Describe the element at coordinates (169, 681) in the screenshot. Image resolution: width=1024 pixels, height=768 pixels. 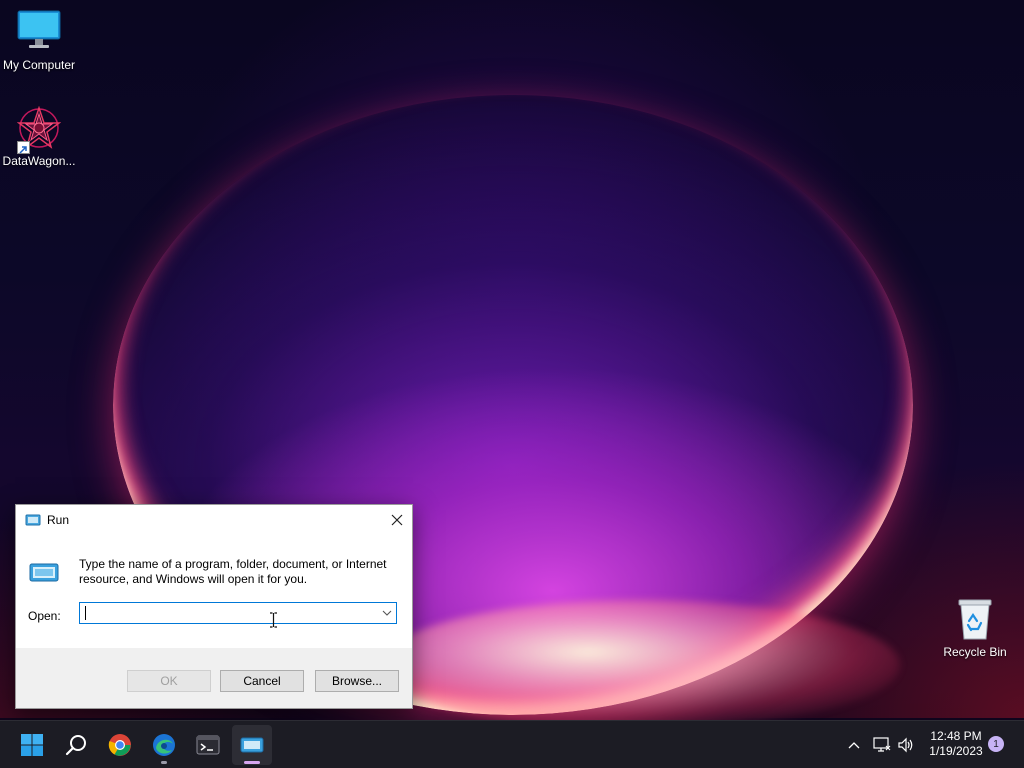
I see `ok-button: OK` at that location.